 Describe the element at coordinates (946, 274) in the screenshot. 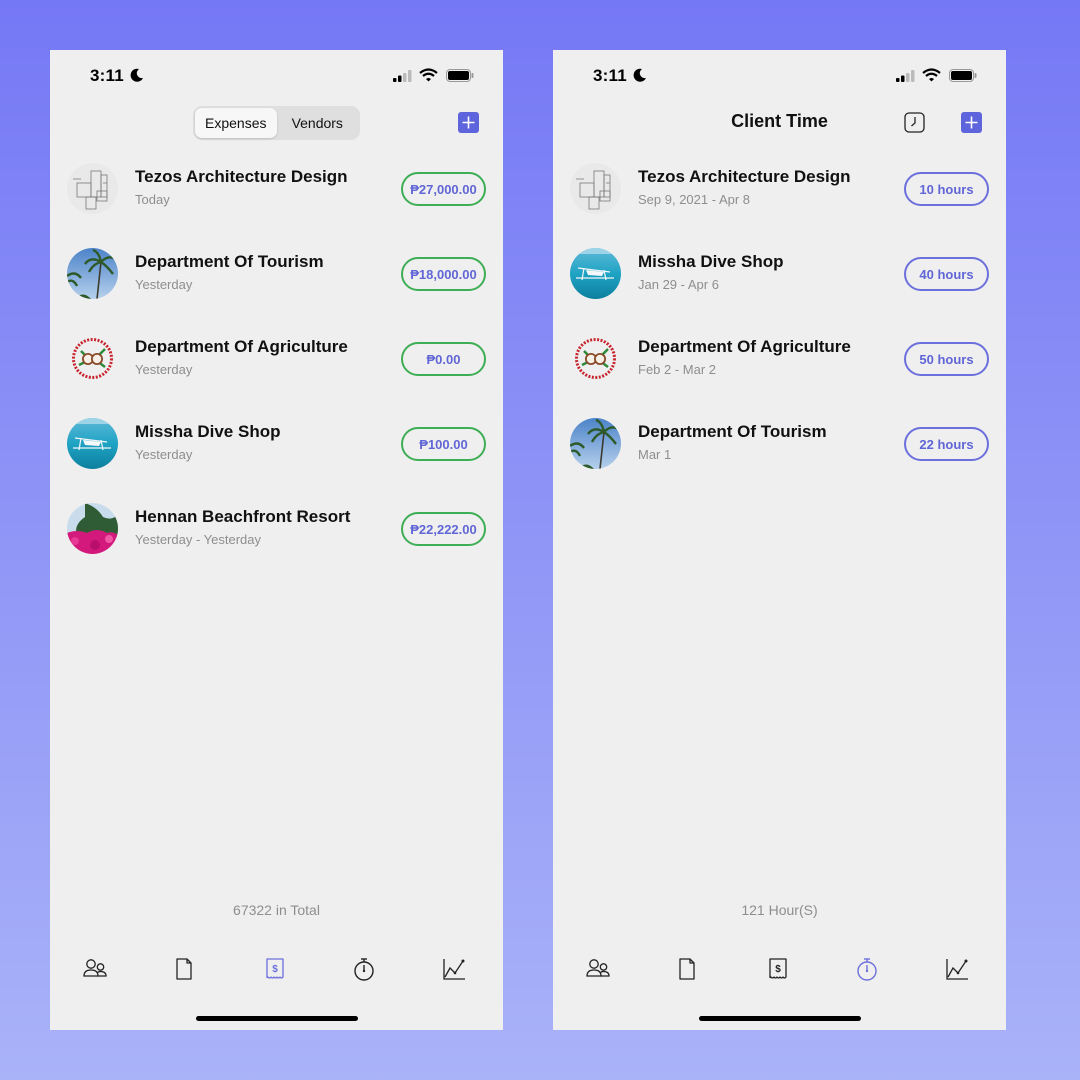

I see `hours-badge: 40 hours` at that location.